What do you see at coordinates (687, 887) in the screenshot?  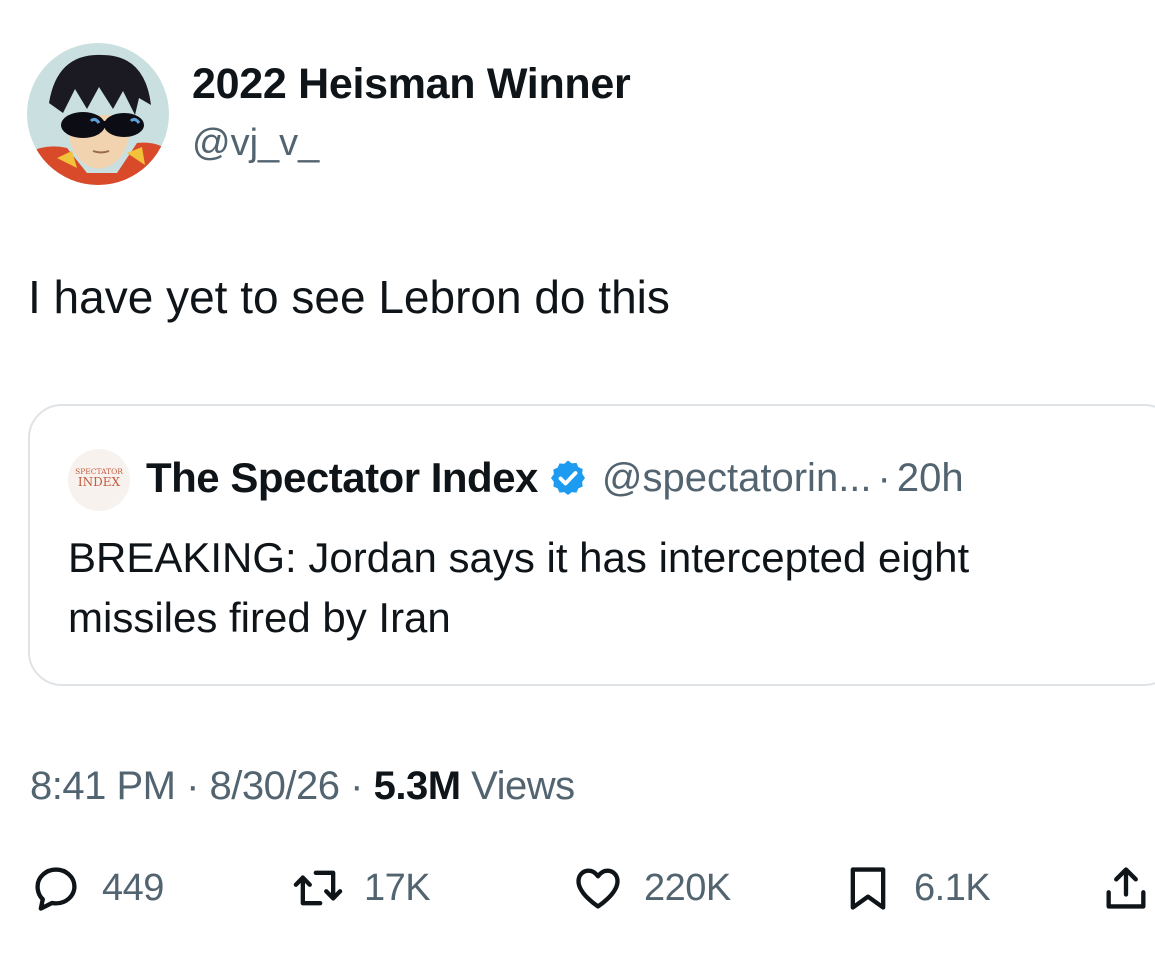 I see `like-count: 220K` at bounding box center [687, 887].